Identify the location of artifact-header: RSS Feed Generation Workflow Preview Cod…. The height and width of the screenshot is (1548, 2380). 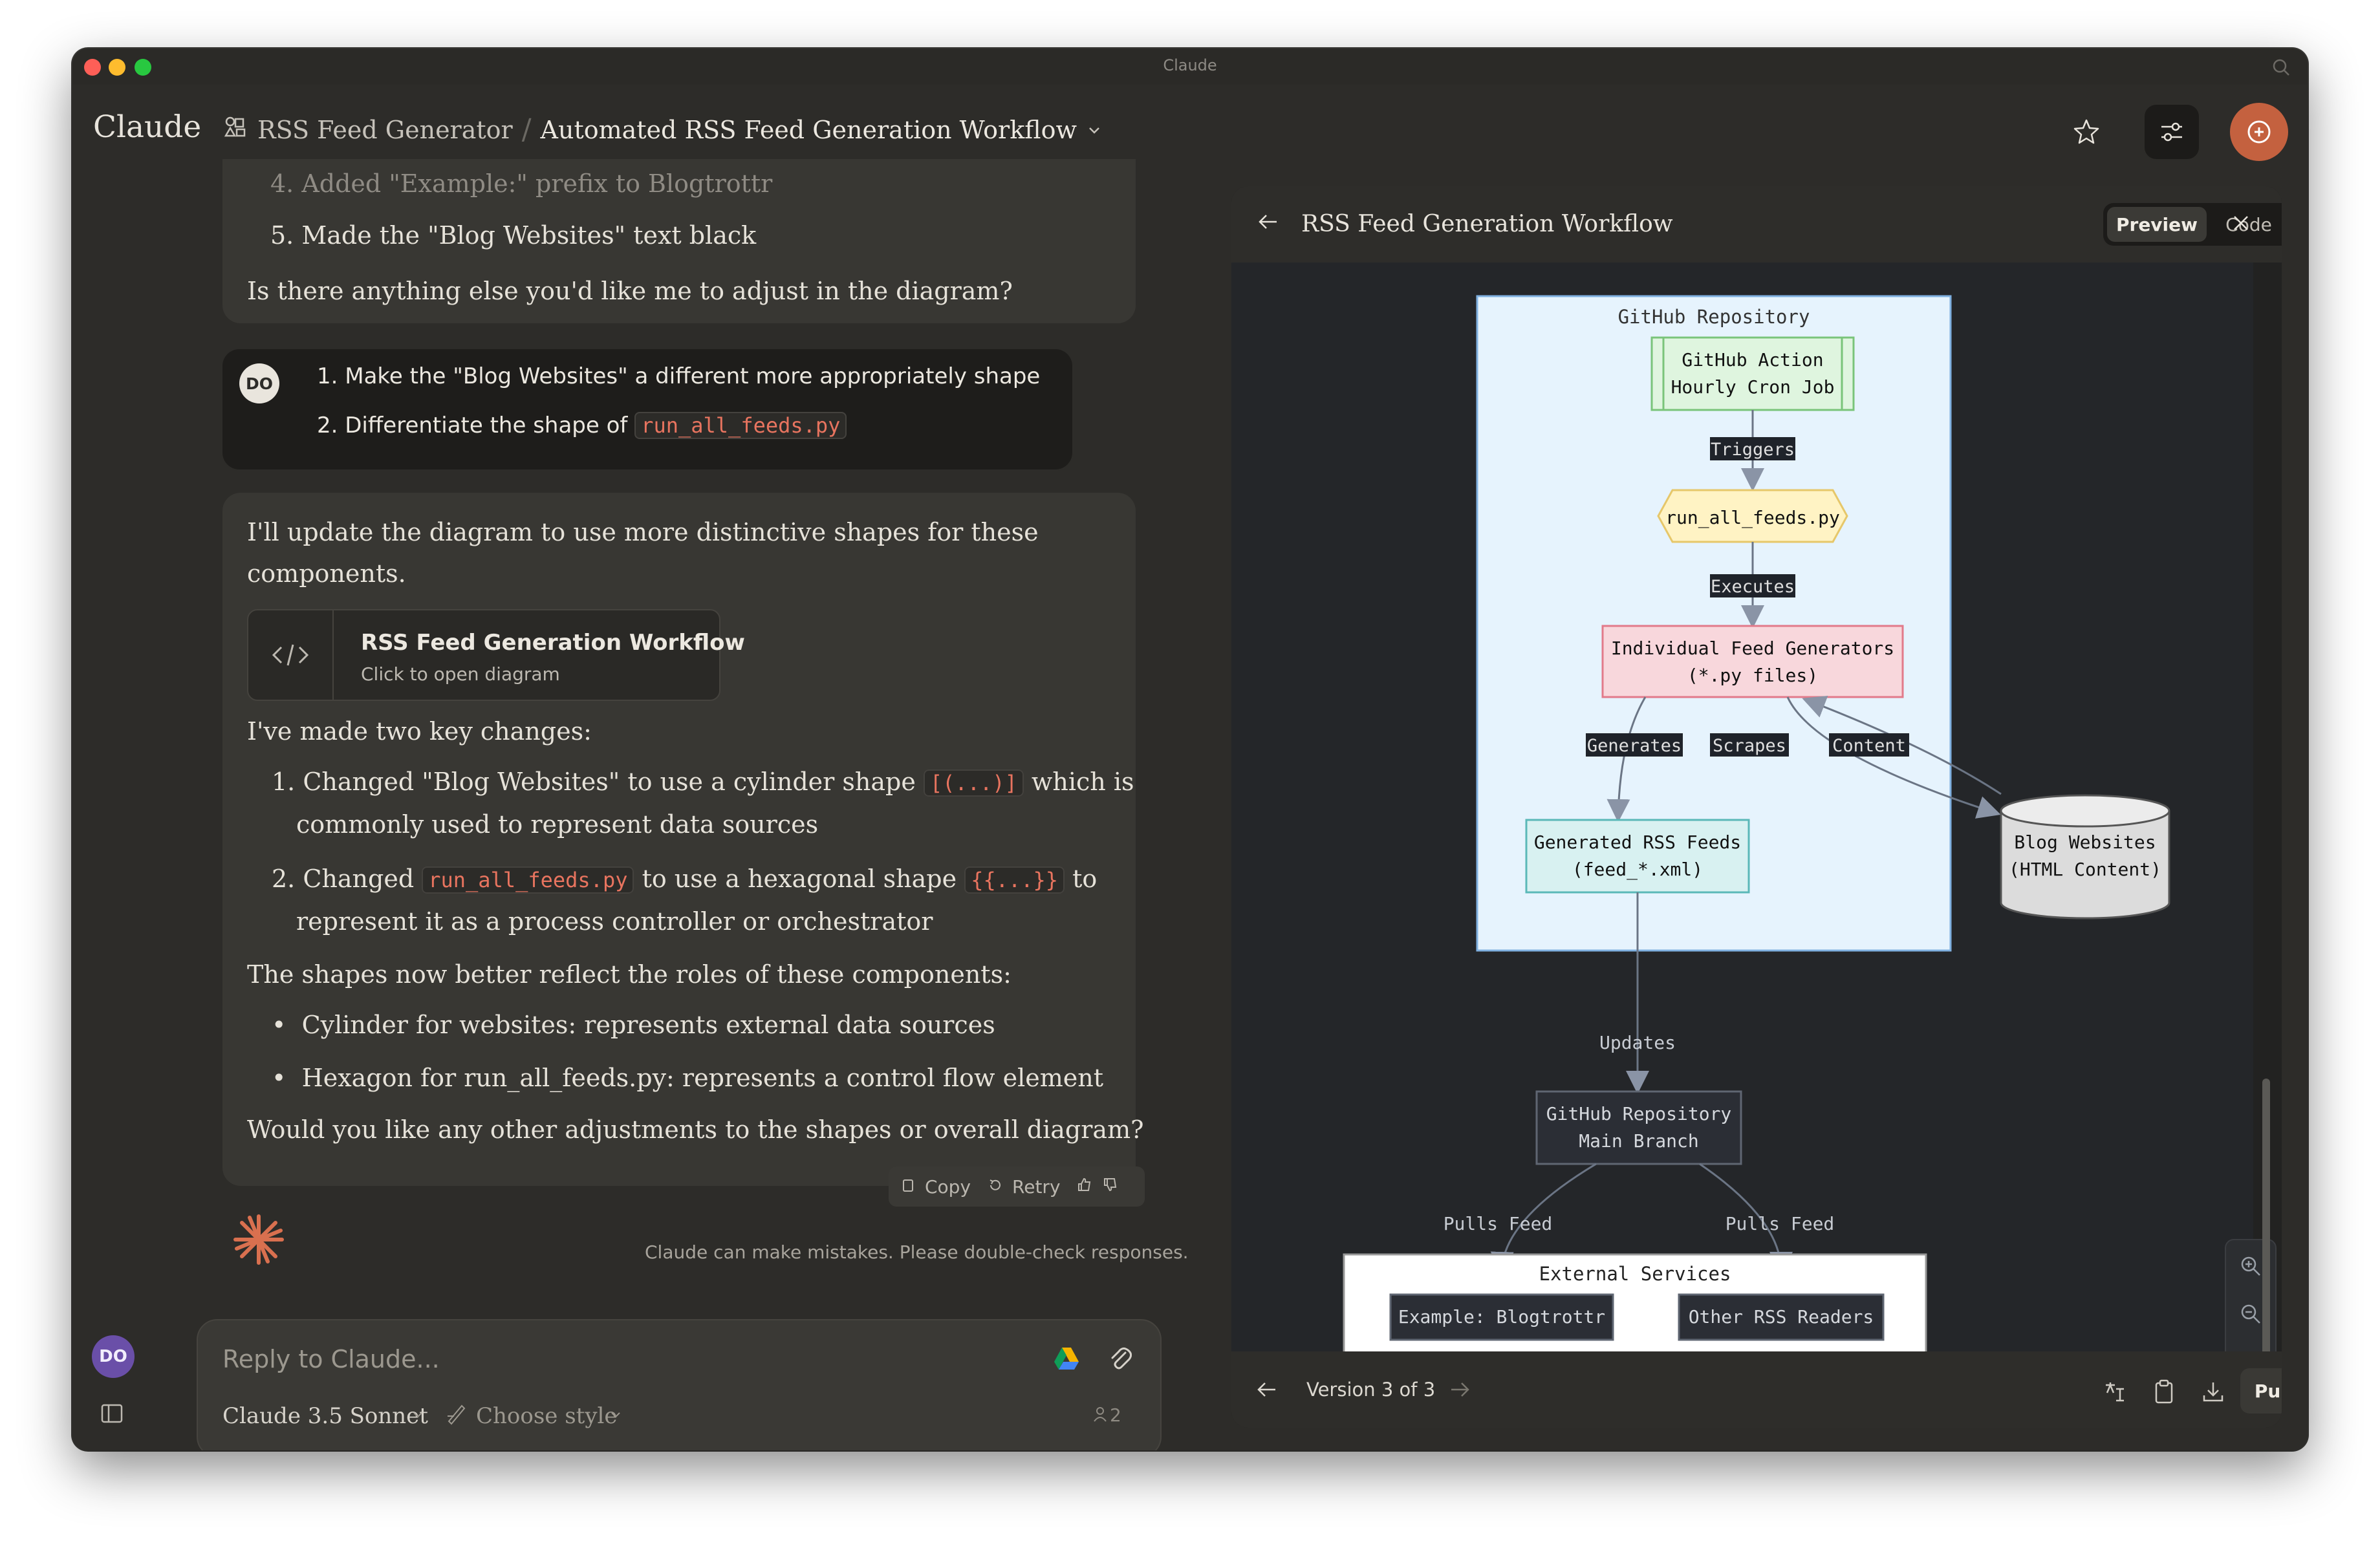
(1757, 224).